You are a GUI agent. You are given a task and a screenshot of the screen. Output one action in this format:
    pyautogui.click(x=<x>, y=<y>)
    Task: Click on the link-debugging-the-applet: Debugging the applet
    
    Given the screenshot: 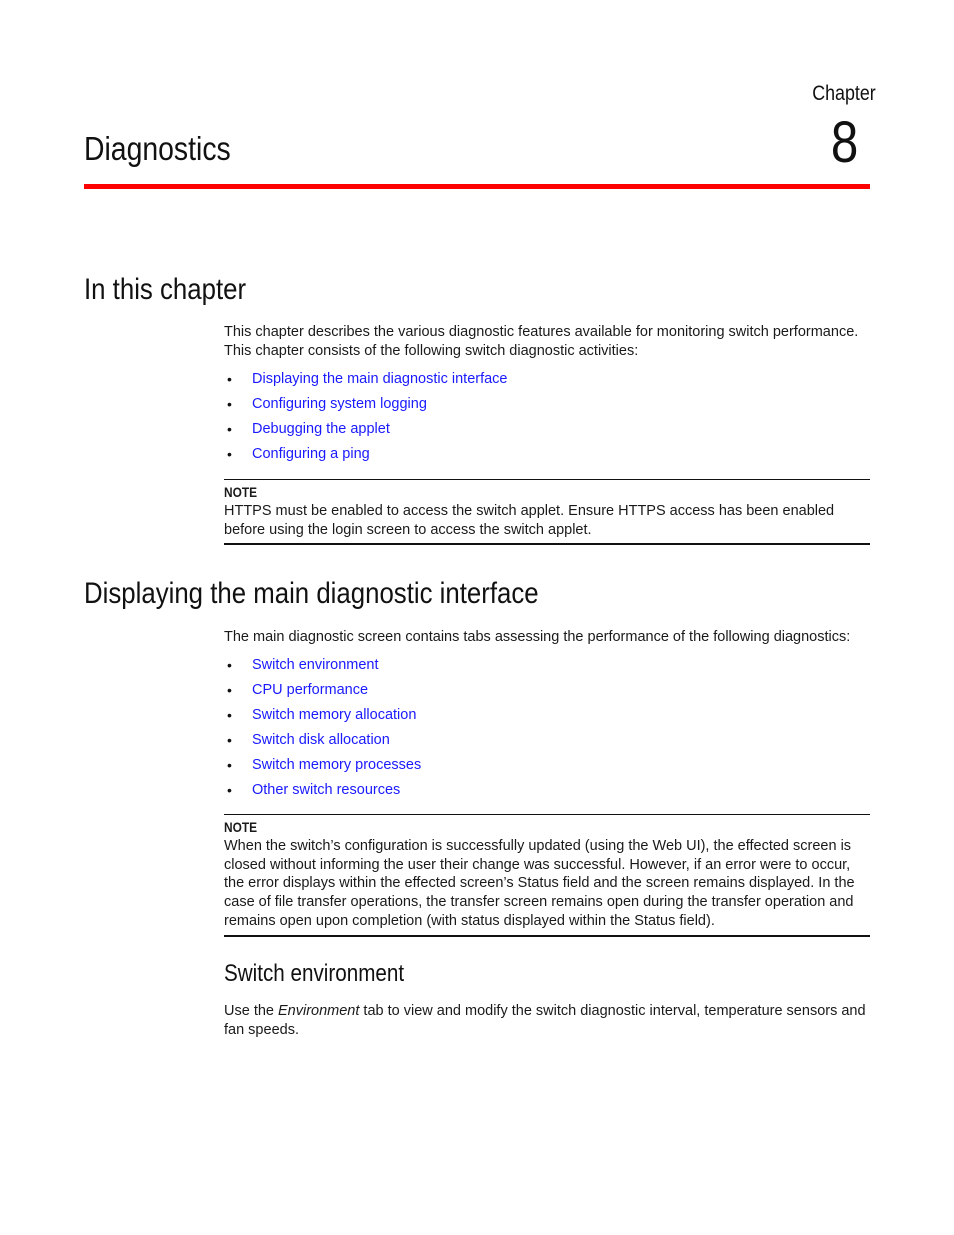 What is the action you would take?
    pyautogui.click(x=321, y=429)
    